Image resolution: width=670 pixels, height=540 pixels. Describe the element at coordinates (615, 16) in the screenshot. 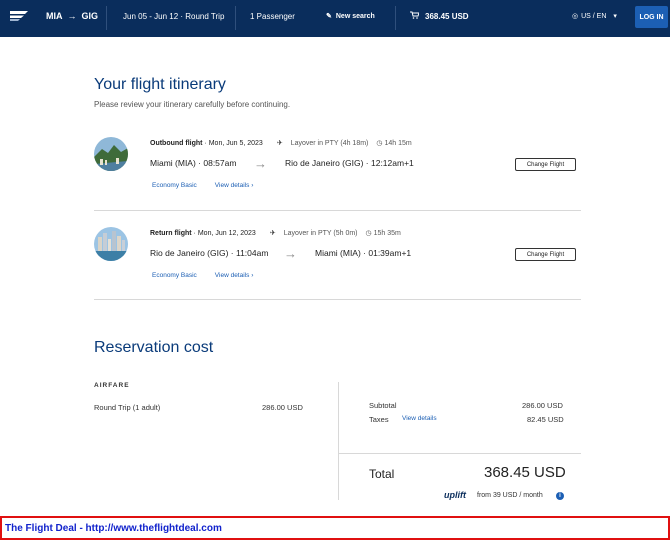

I see `chevron-down-icon: ▾` at that location.